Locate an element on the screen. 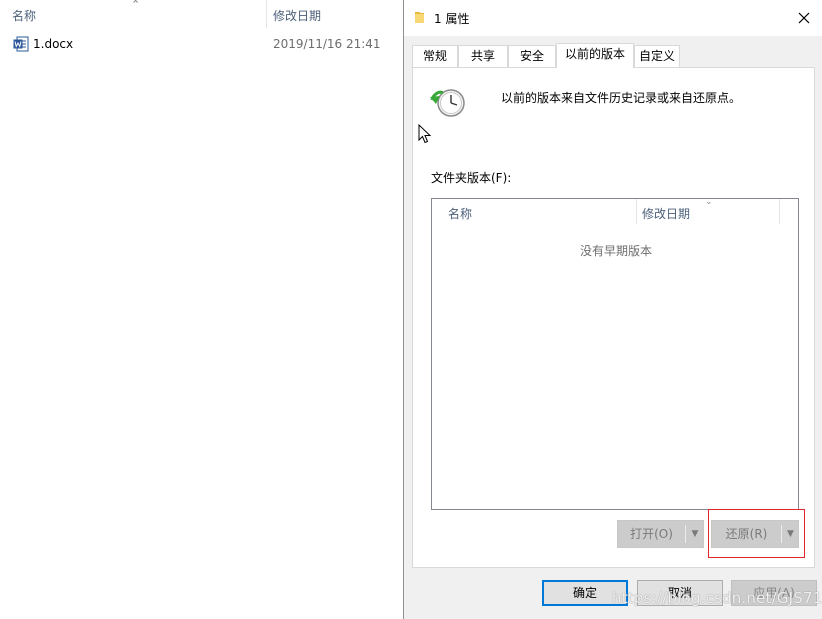  dialog-title: 1 属性 is located at coordinates (452, 19).